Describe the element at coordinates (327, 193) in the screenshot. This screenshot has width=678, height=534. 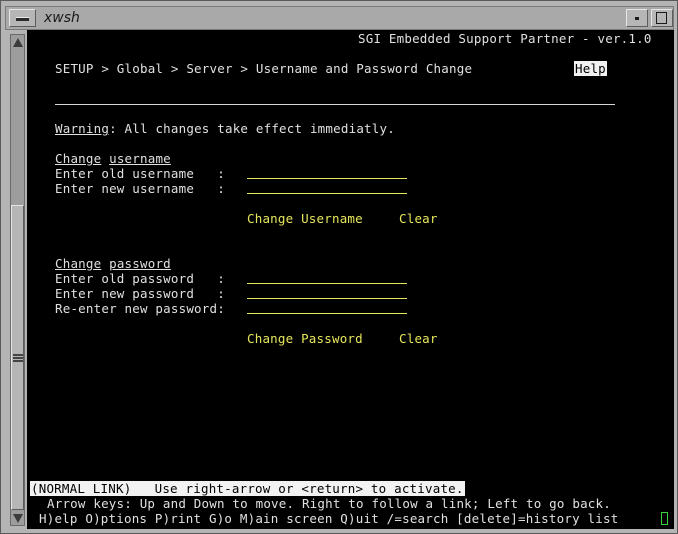
I see `new-username-field` at that location.